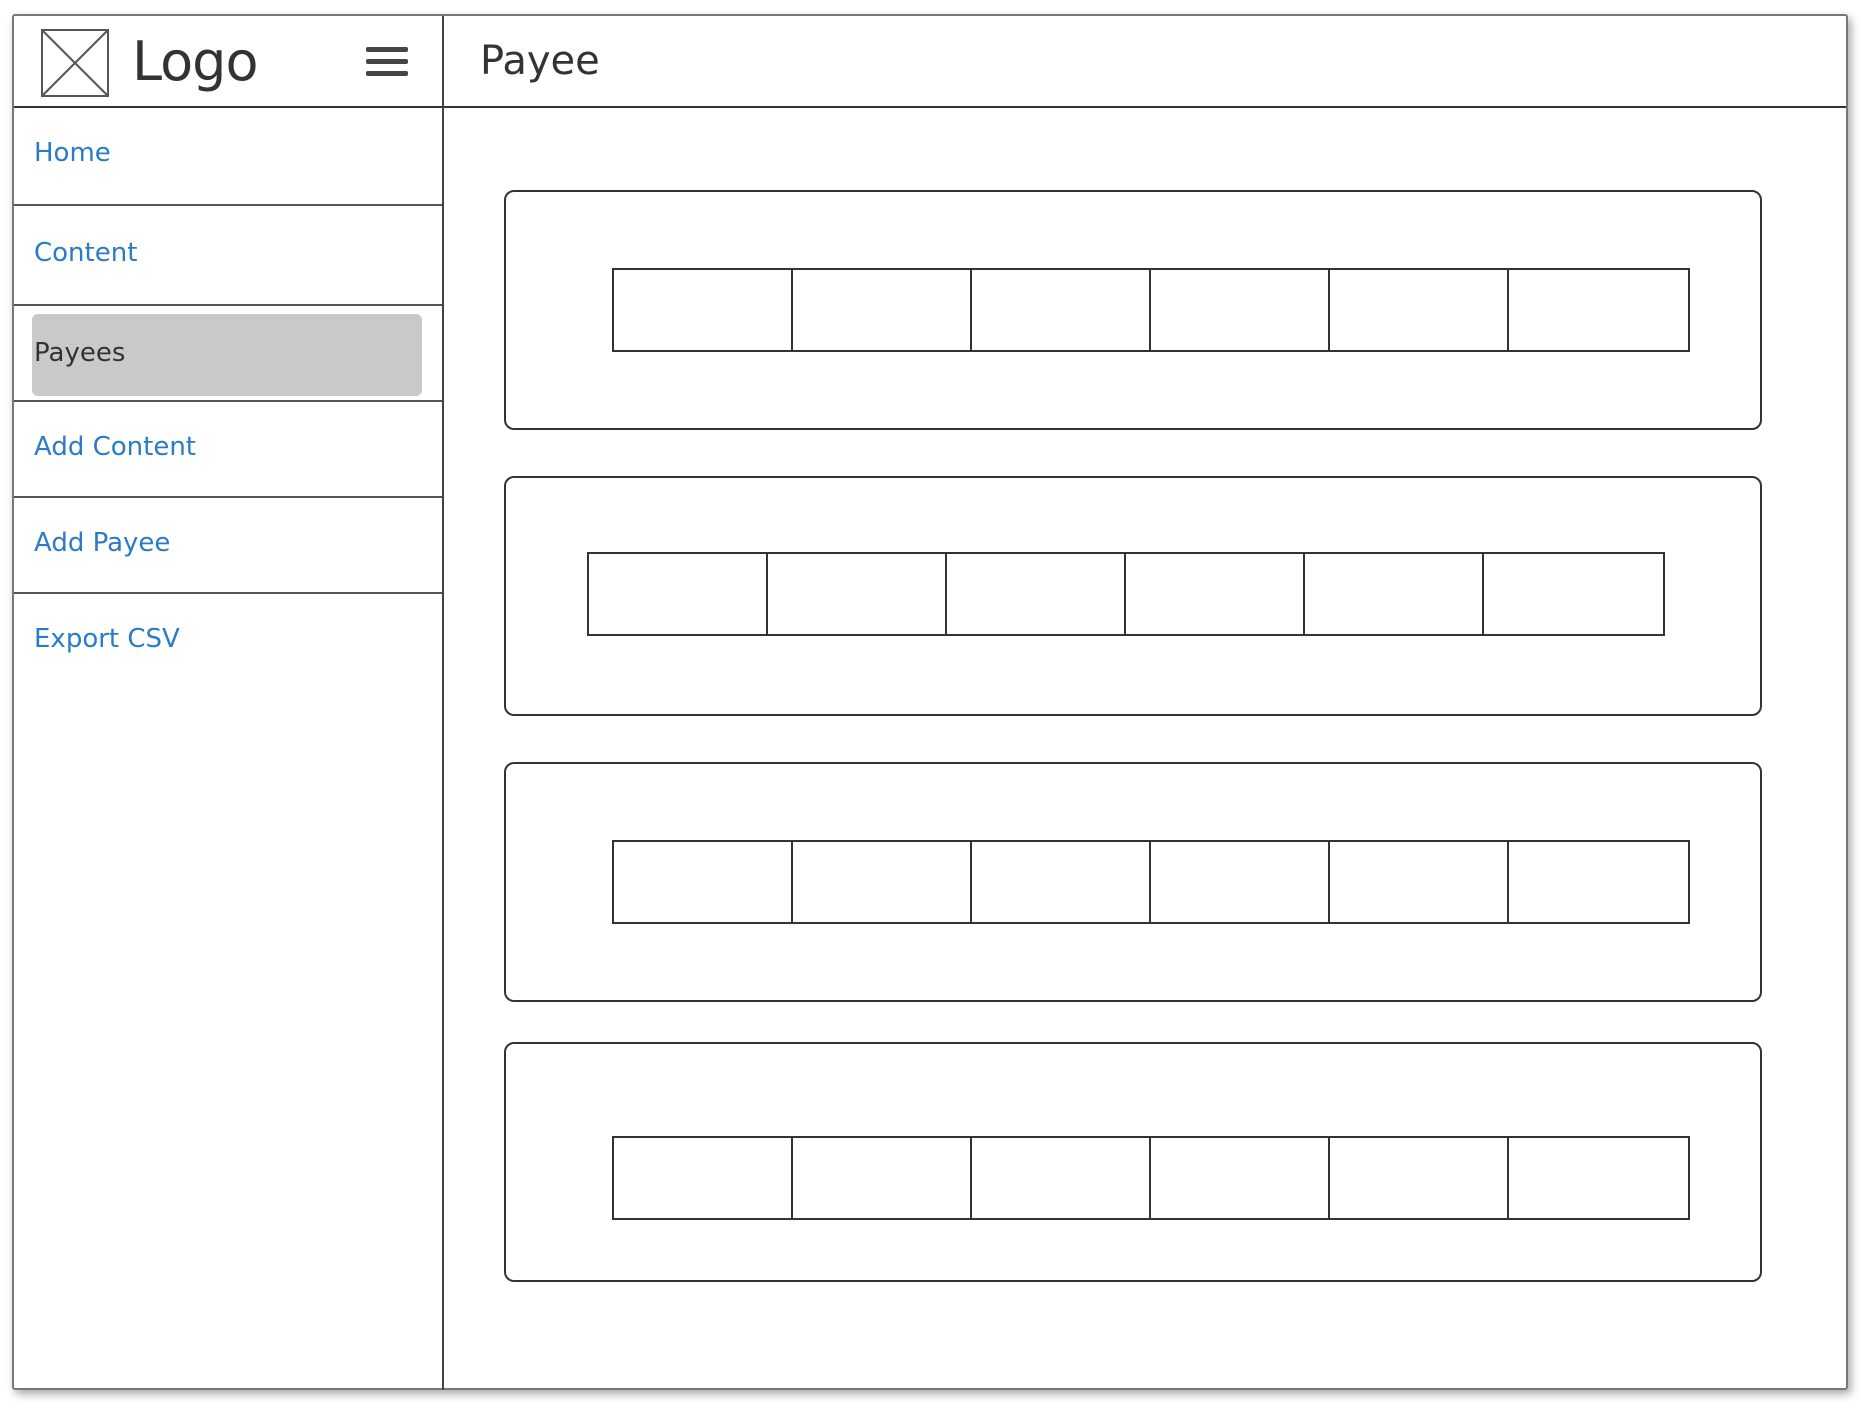  What do you see at coordinates (930, 62) in the screenshot?
I see `top-header: Logo Payee` at bounding box center [930, 62].